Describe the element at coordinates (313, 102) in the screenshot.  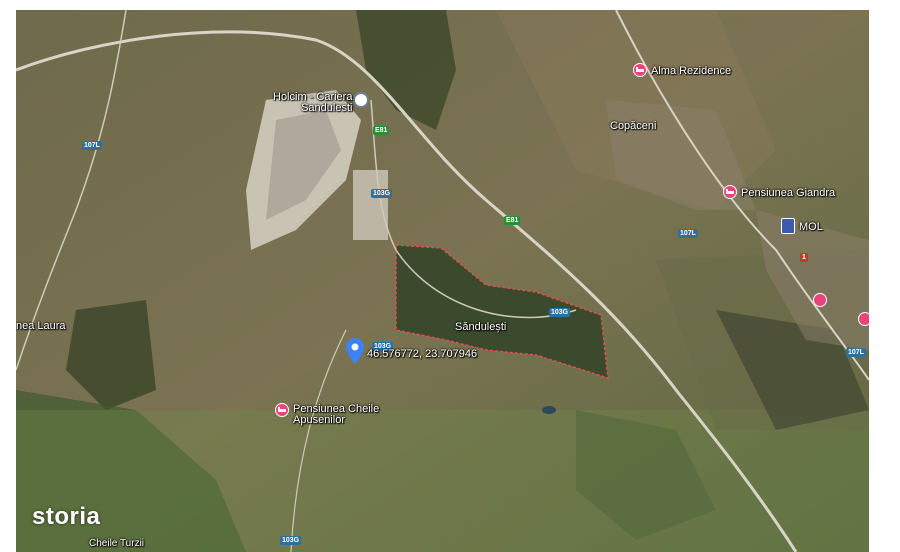
I see `holcim-label: Holcim - Cariera Sandulesti` at that location.